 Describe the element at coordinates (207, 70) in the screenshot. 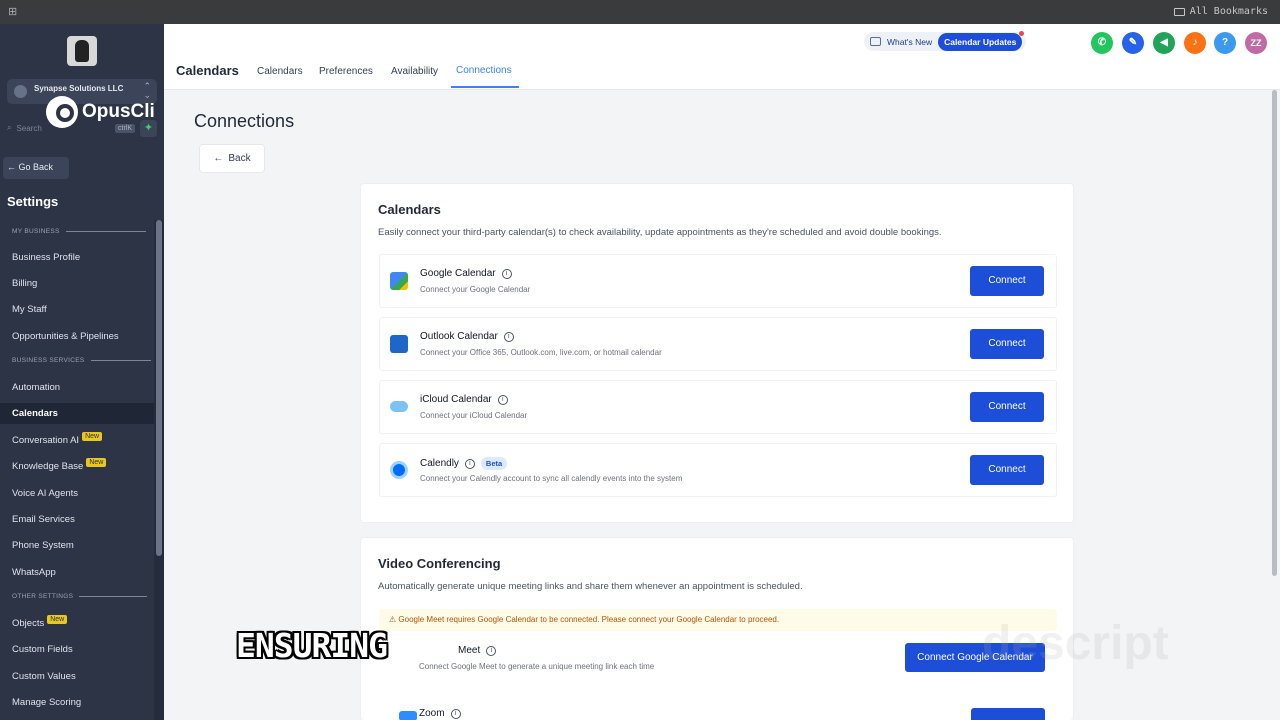

I see `section-title: Calendars` at that location.